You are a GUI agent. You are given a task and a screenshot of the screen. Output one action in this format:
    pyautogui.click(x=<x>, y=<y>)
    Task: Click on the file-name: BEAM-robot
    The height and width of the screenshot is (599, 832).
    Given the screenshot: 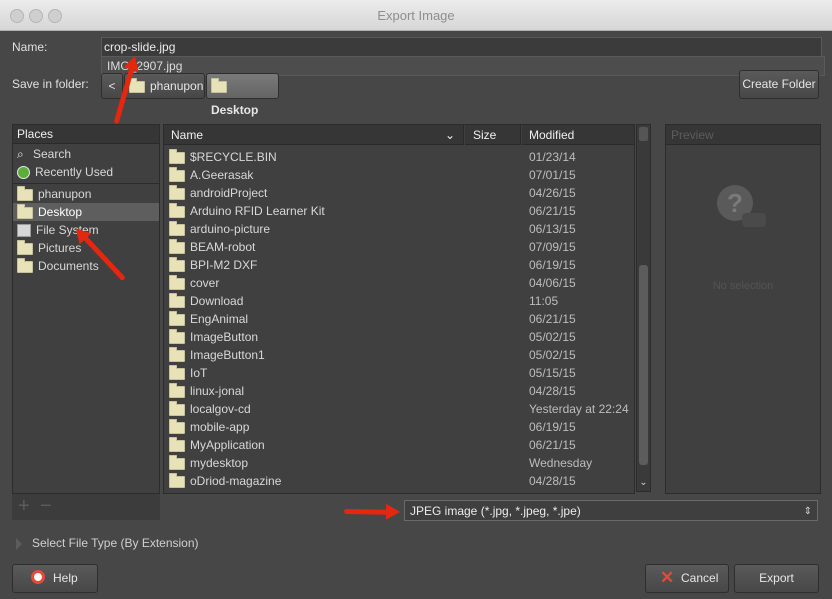 What is the action you would take?
    pyautogui.click(x=223, y=247)
    